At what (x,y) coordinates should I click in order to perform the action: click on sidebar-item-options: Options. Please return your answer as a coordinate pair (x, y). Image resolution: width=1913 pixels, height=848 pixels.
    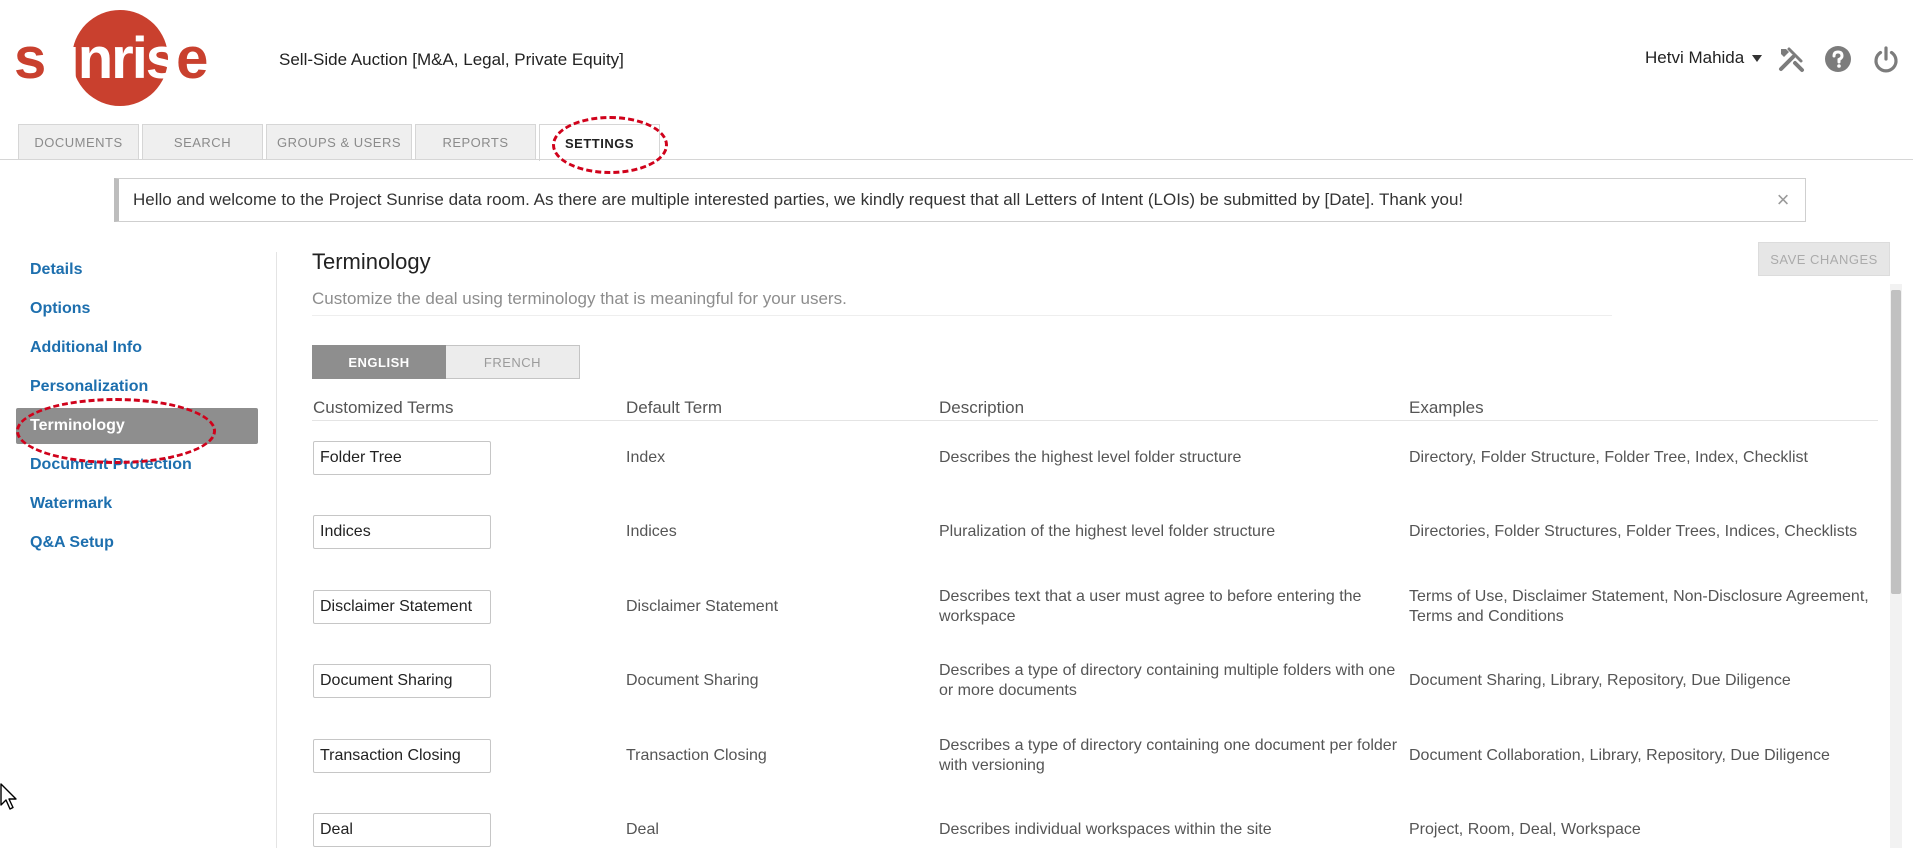
    Looking at the image, I should click on (137, 309).